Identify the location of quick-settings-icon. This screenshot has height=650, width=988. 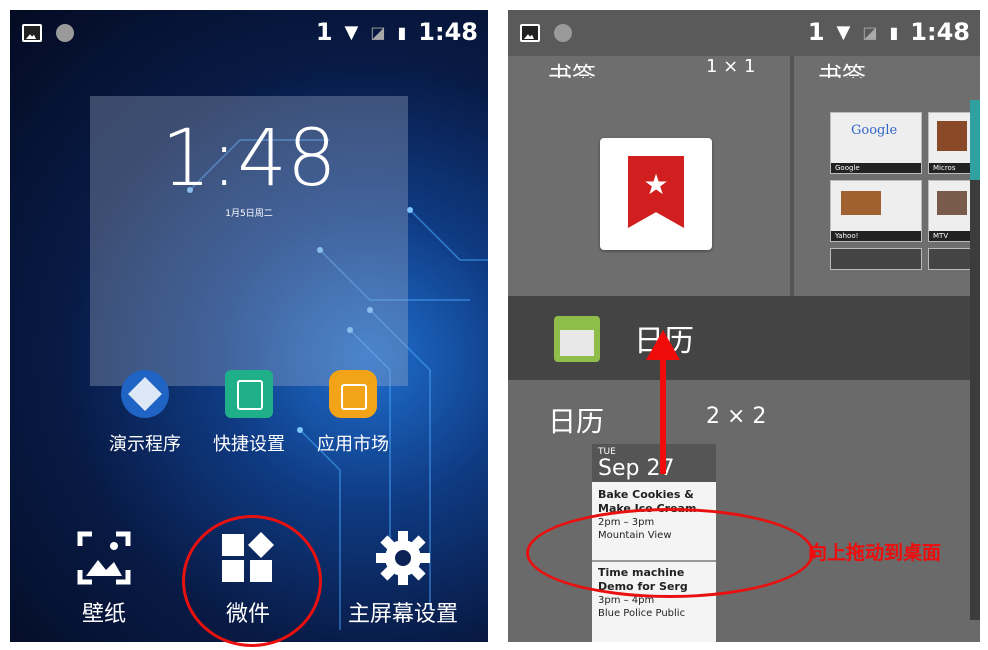
(249, 394).